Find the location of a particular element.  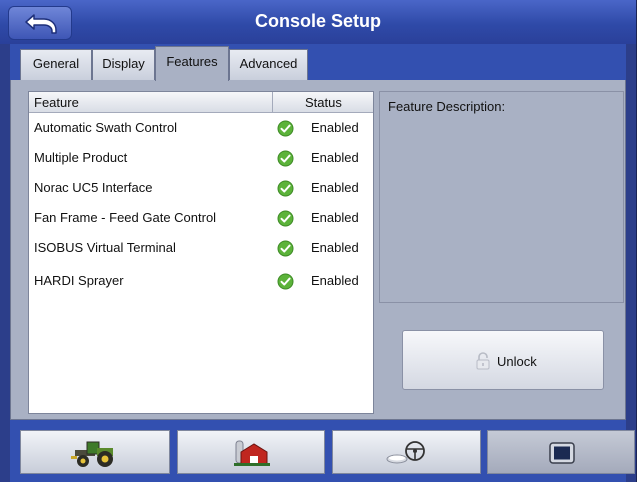

nav-button-guidance is located at coordinates (406, 452).